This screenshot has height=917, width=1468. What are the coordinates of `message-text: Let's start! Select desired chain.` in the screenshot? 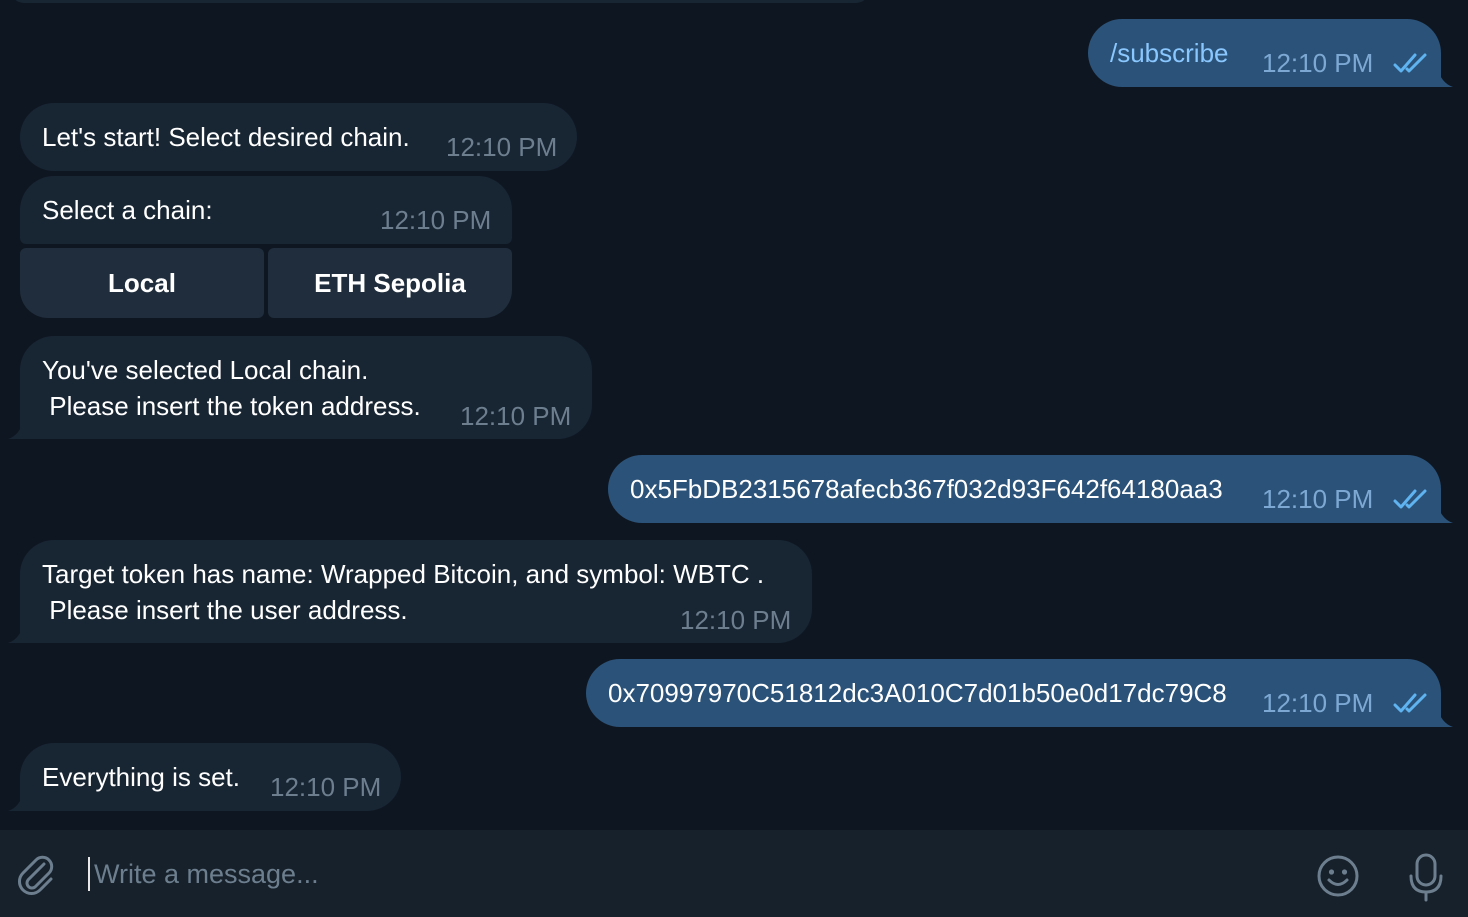 It's located at (226, 137).